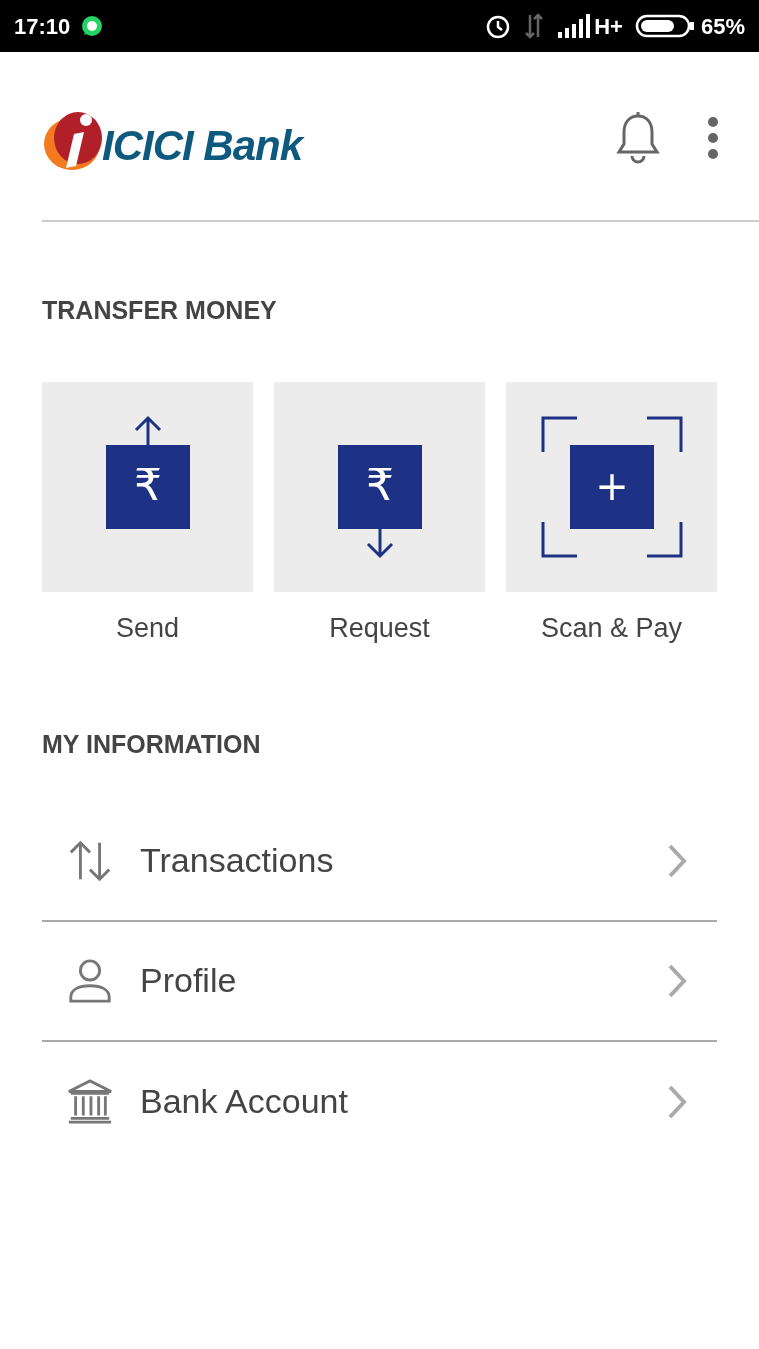 This screenshot has width=759, height=1349. Describe the element at coordinates (722, 26) in the screenshot. I see `battery-percent: 65%` at that location.